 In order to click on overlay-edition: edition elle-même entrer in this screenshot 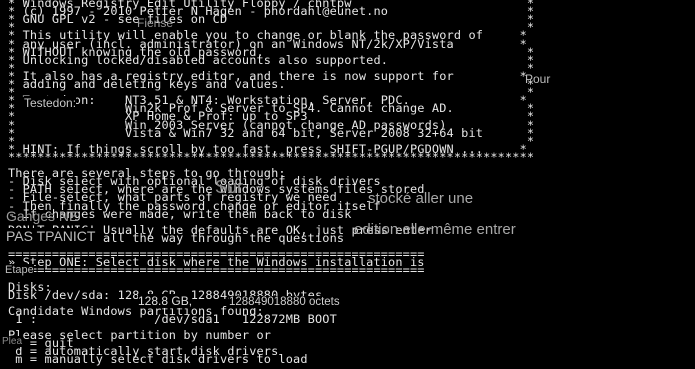, I will do `click(435, 229)`.